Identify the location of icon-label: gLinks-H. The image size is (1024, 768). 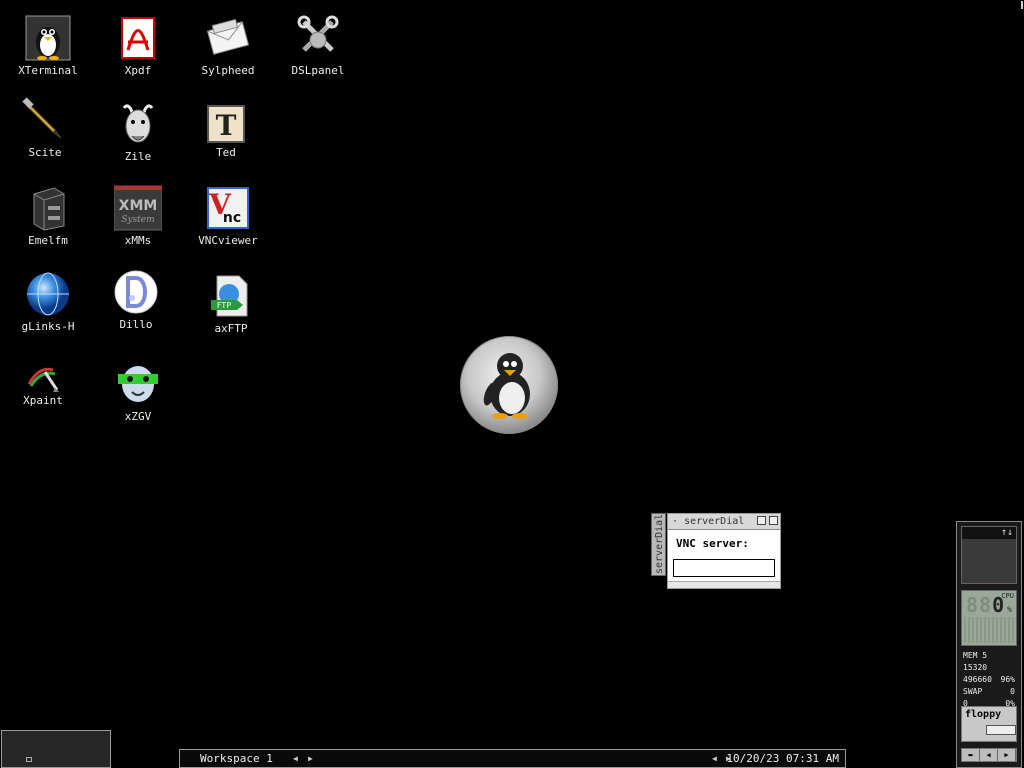
(48, 326).